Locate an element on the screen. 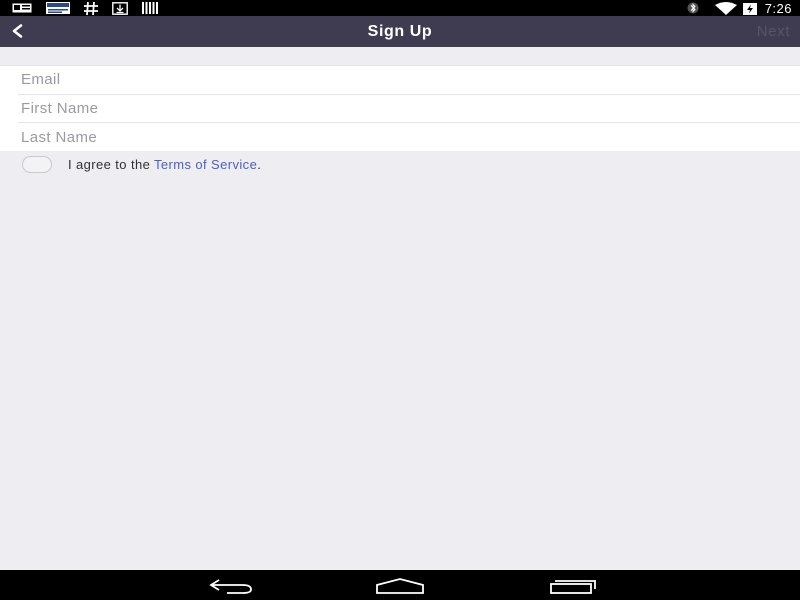  battery-charging-icon is located at coordinates (749, 8).